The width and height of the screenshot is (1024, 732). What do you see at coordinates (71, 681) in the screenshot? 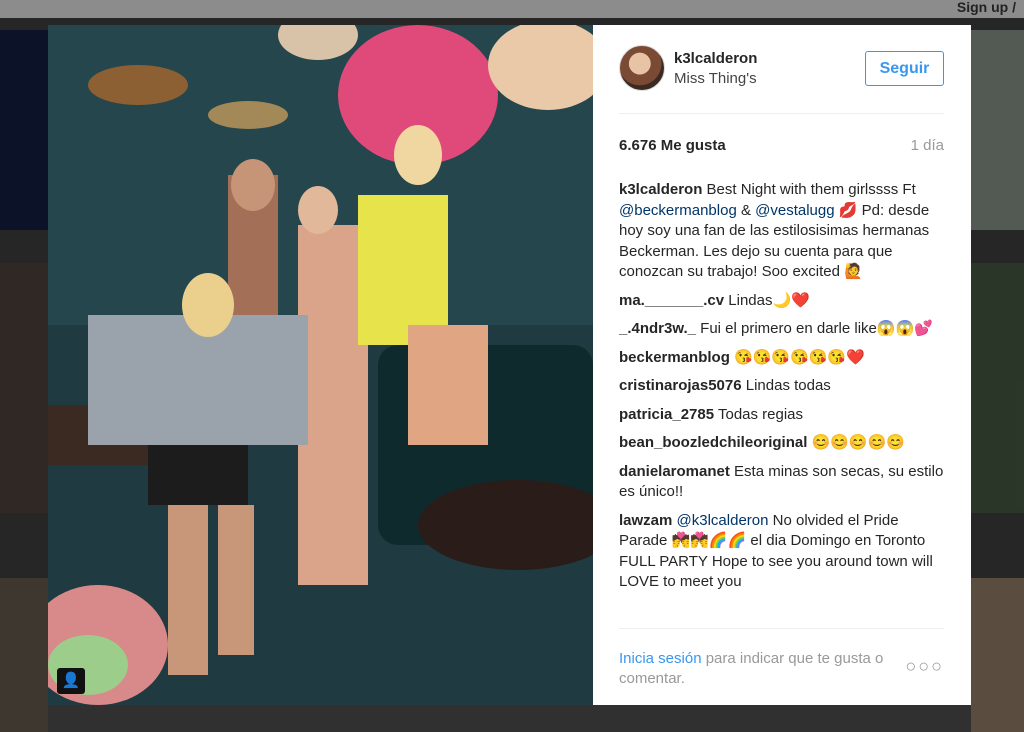
I see `person-icon: 👤` at bounding box center [71, 681].